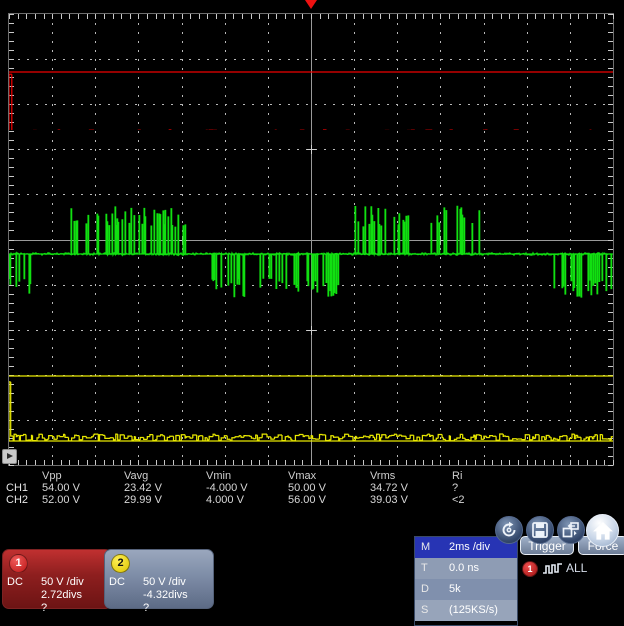  I want to click on ch1-vavg: 23.42 V, so click(143, 488).